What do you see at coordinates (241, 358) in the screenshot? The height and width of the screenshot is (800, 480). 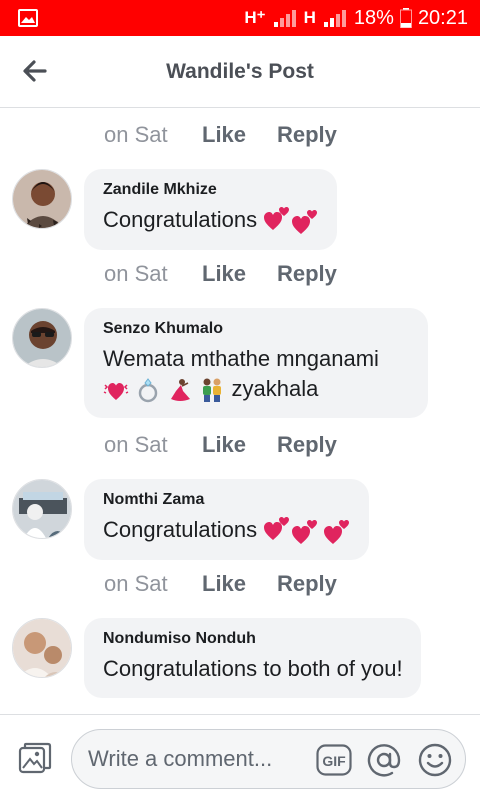 I see `comment-text-line-1: Wemata mthathe mnganami` at bounding box center [241, 358].